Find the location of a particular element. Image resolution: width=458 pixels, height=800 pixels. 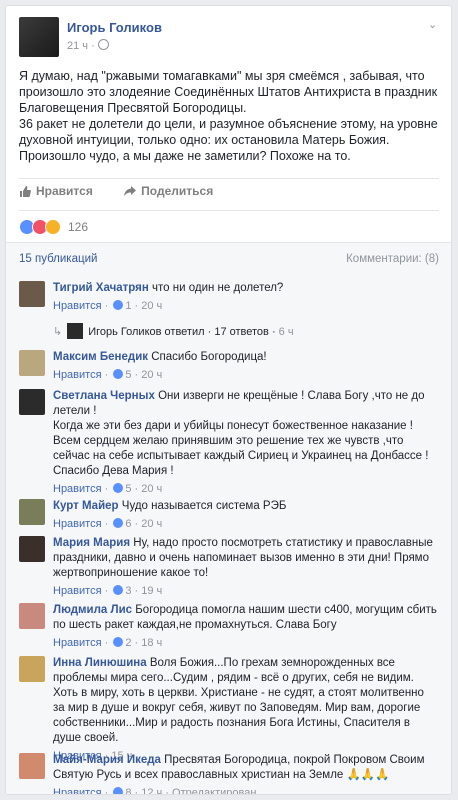

post-author: Игорь Голиков is located at coordinates (114, 27).